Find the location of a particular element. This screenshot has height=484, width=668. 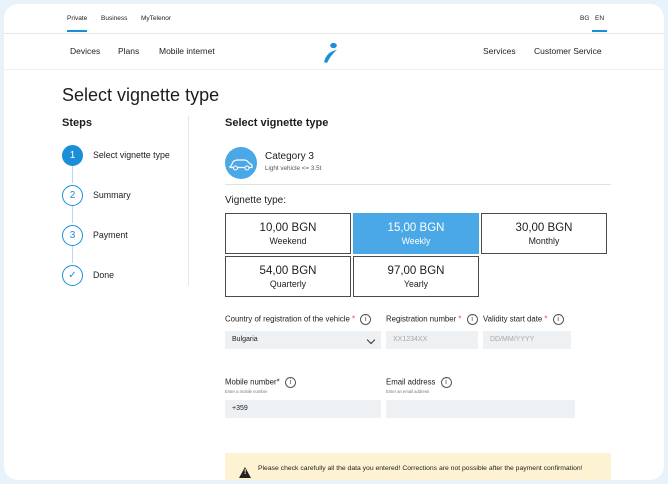

option-period: Yearly is located at coordinates (416, 284).